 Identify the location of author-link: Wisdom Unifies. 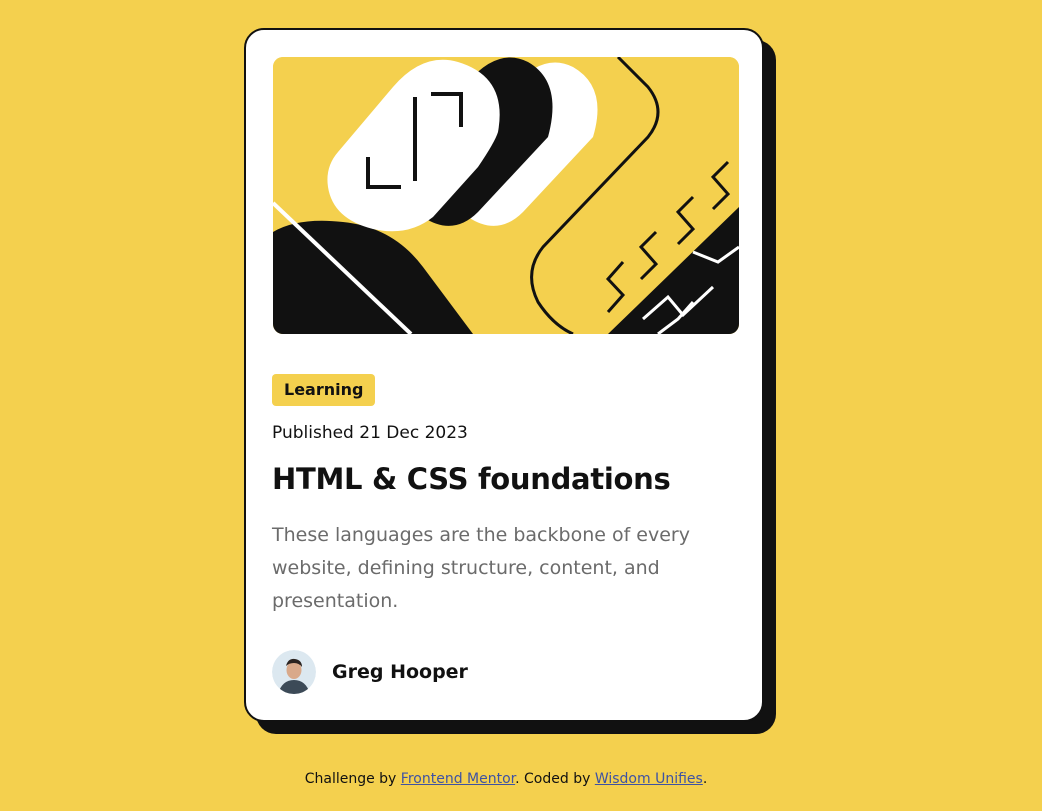
(649, 779).